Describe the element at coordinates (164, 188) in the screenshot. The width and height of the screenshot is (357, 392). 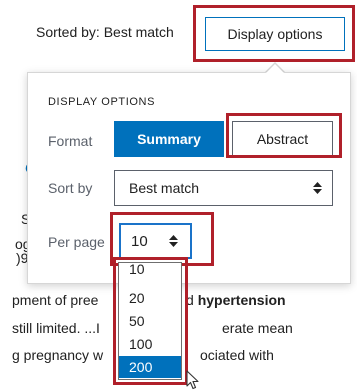
I see `sortby-value: Best match` at that location.